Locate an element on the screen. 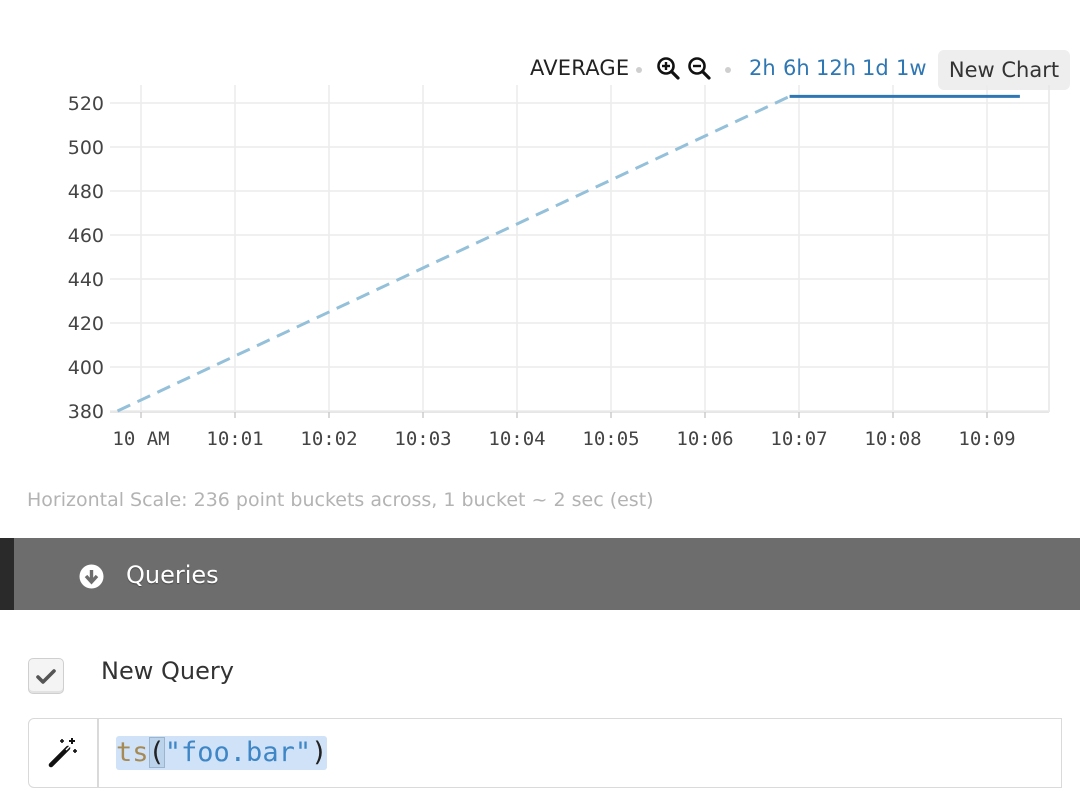  query-enabled-checkbox is located at coordinates (46, 676).